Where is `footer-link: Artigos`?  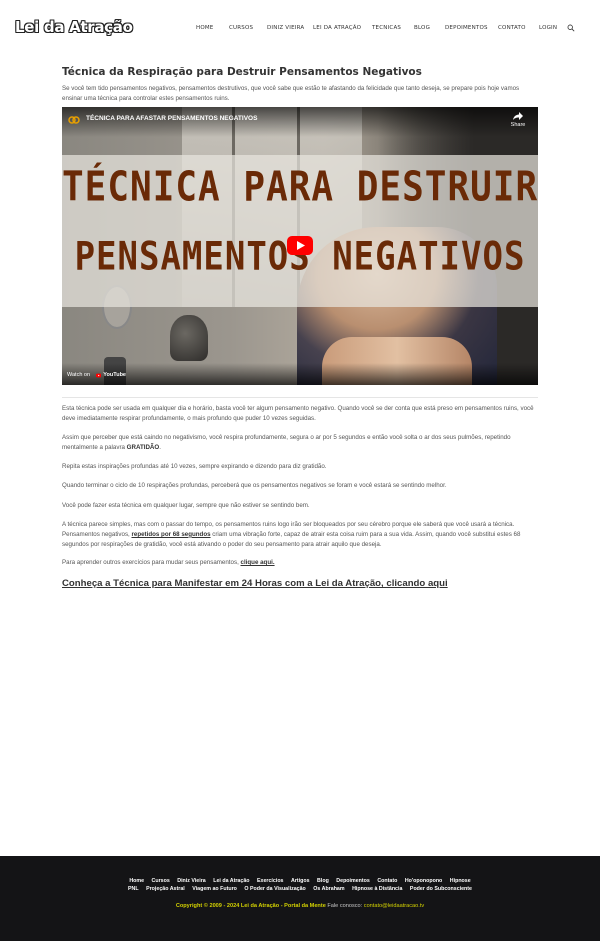 footer-link: Artigos is located at coordinates (300, 881).